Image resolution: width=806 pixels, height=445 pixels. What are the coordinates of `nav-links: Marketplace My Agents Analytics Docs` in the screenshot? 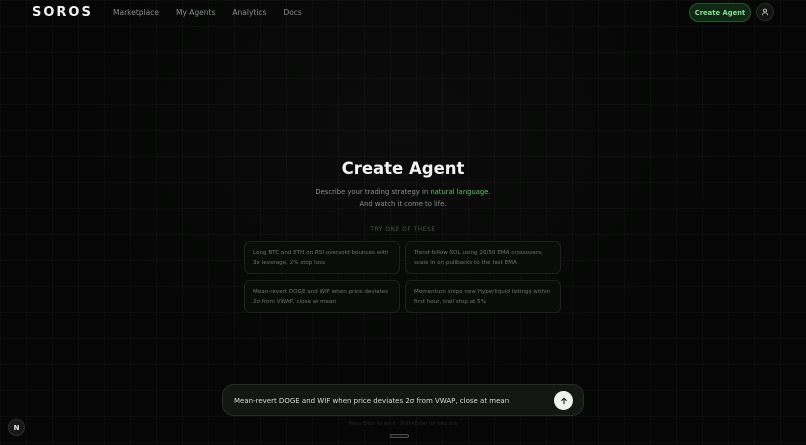 It's located at (207, 12).